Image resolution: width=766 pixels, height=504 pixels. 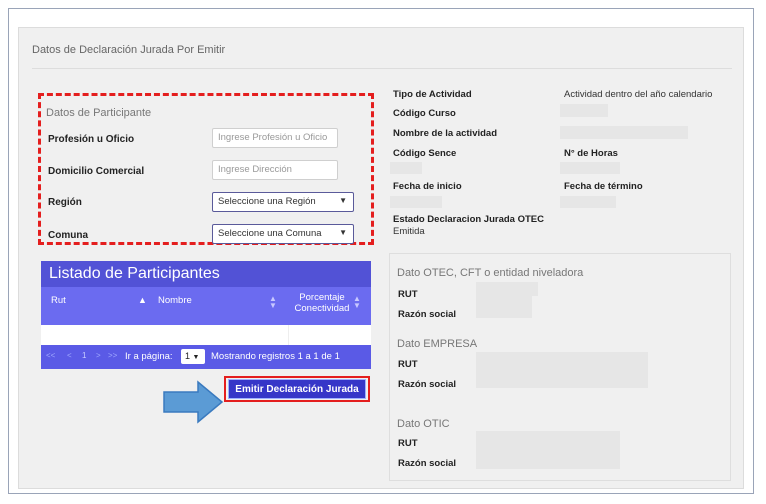 What do you see at coordinates (591, 153) in the screenshot?
I see `horas-label: N° de Horas` at bounding box center [591, 153].